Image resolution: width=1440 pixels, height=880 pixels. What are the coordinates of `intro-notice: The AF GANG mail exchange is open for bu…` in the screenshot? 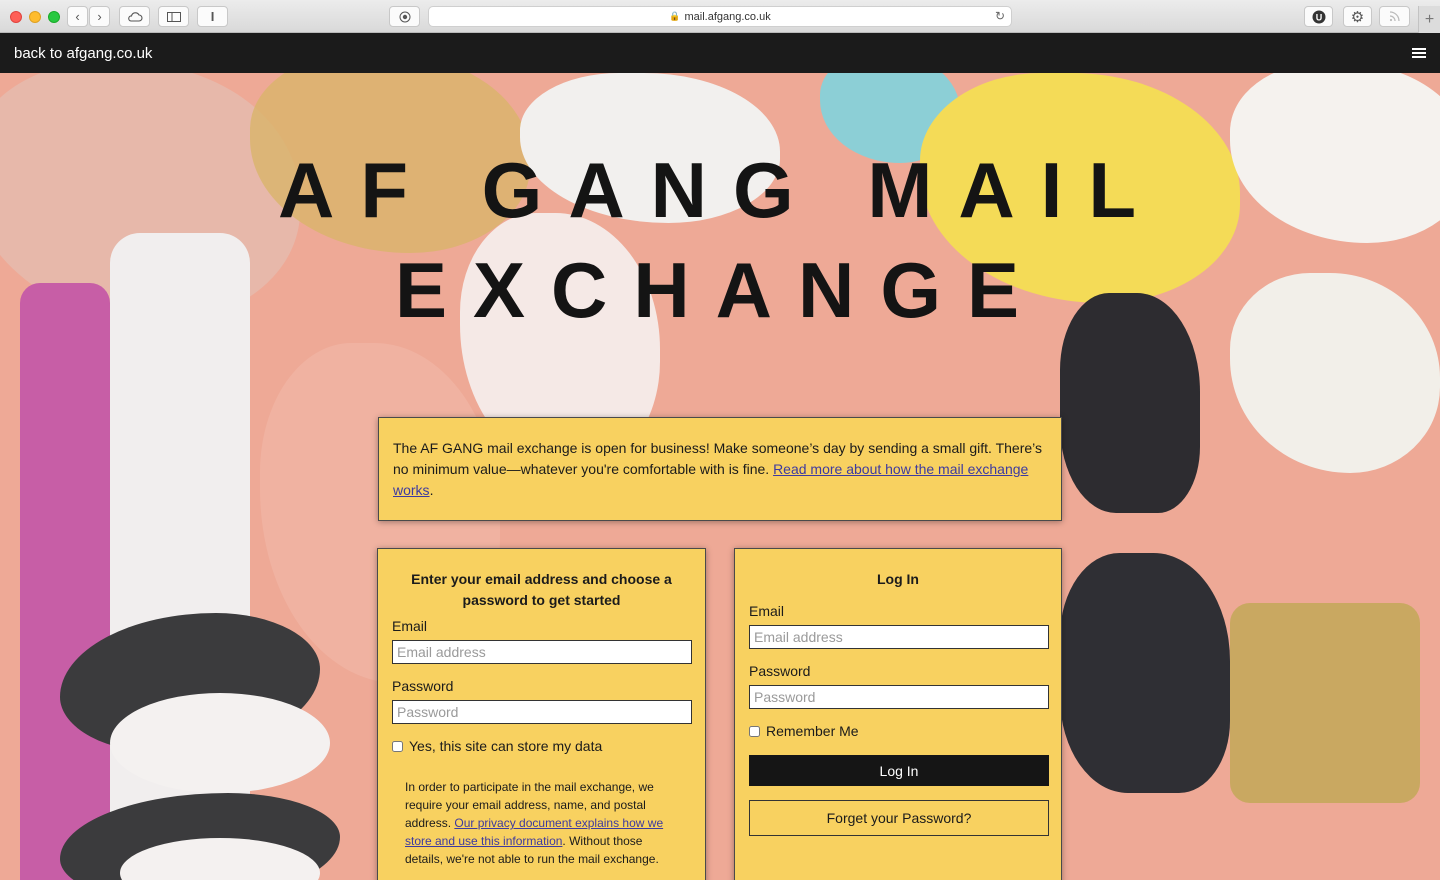 It's located at (720, 469).